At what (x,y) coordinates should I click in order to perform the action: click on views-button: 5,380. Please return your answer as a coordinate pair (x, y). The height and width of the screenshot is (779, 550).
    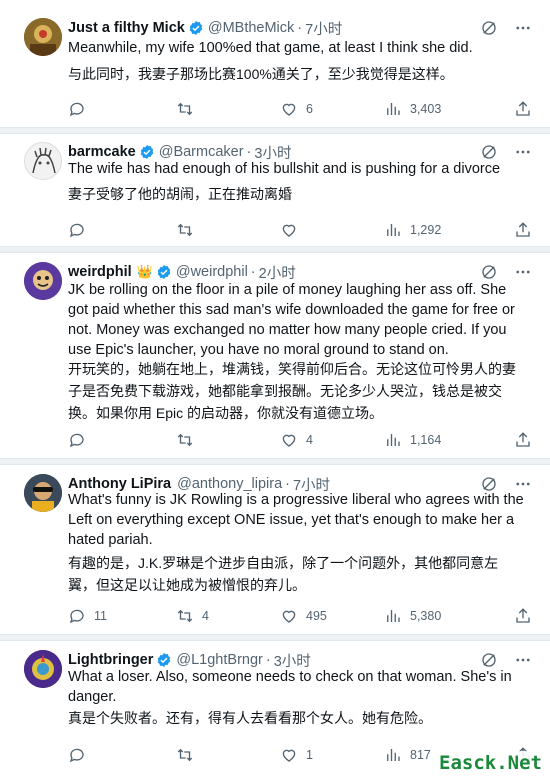
    Looking at the image, I should click on (439, 616).